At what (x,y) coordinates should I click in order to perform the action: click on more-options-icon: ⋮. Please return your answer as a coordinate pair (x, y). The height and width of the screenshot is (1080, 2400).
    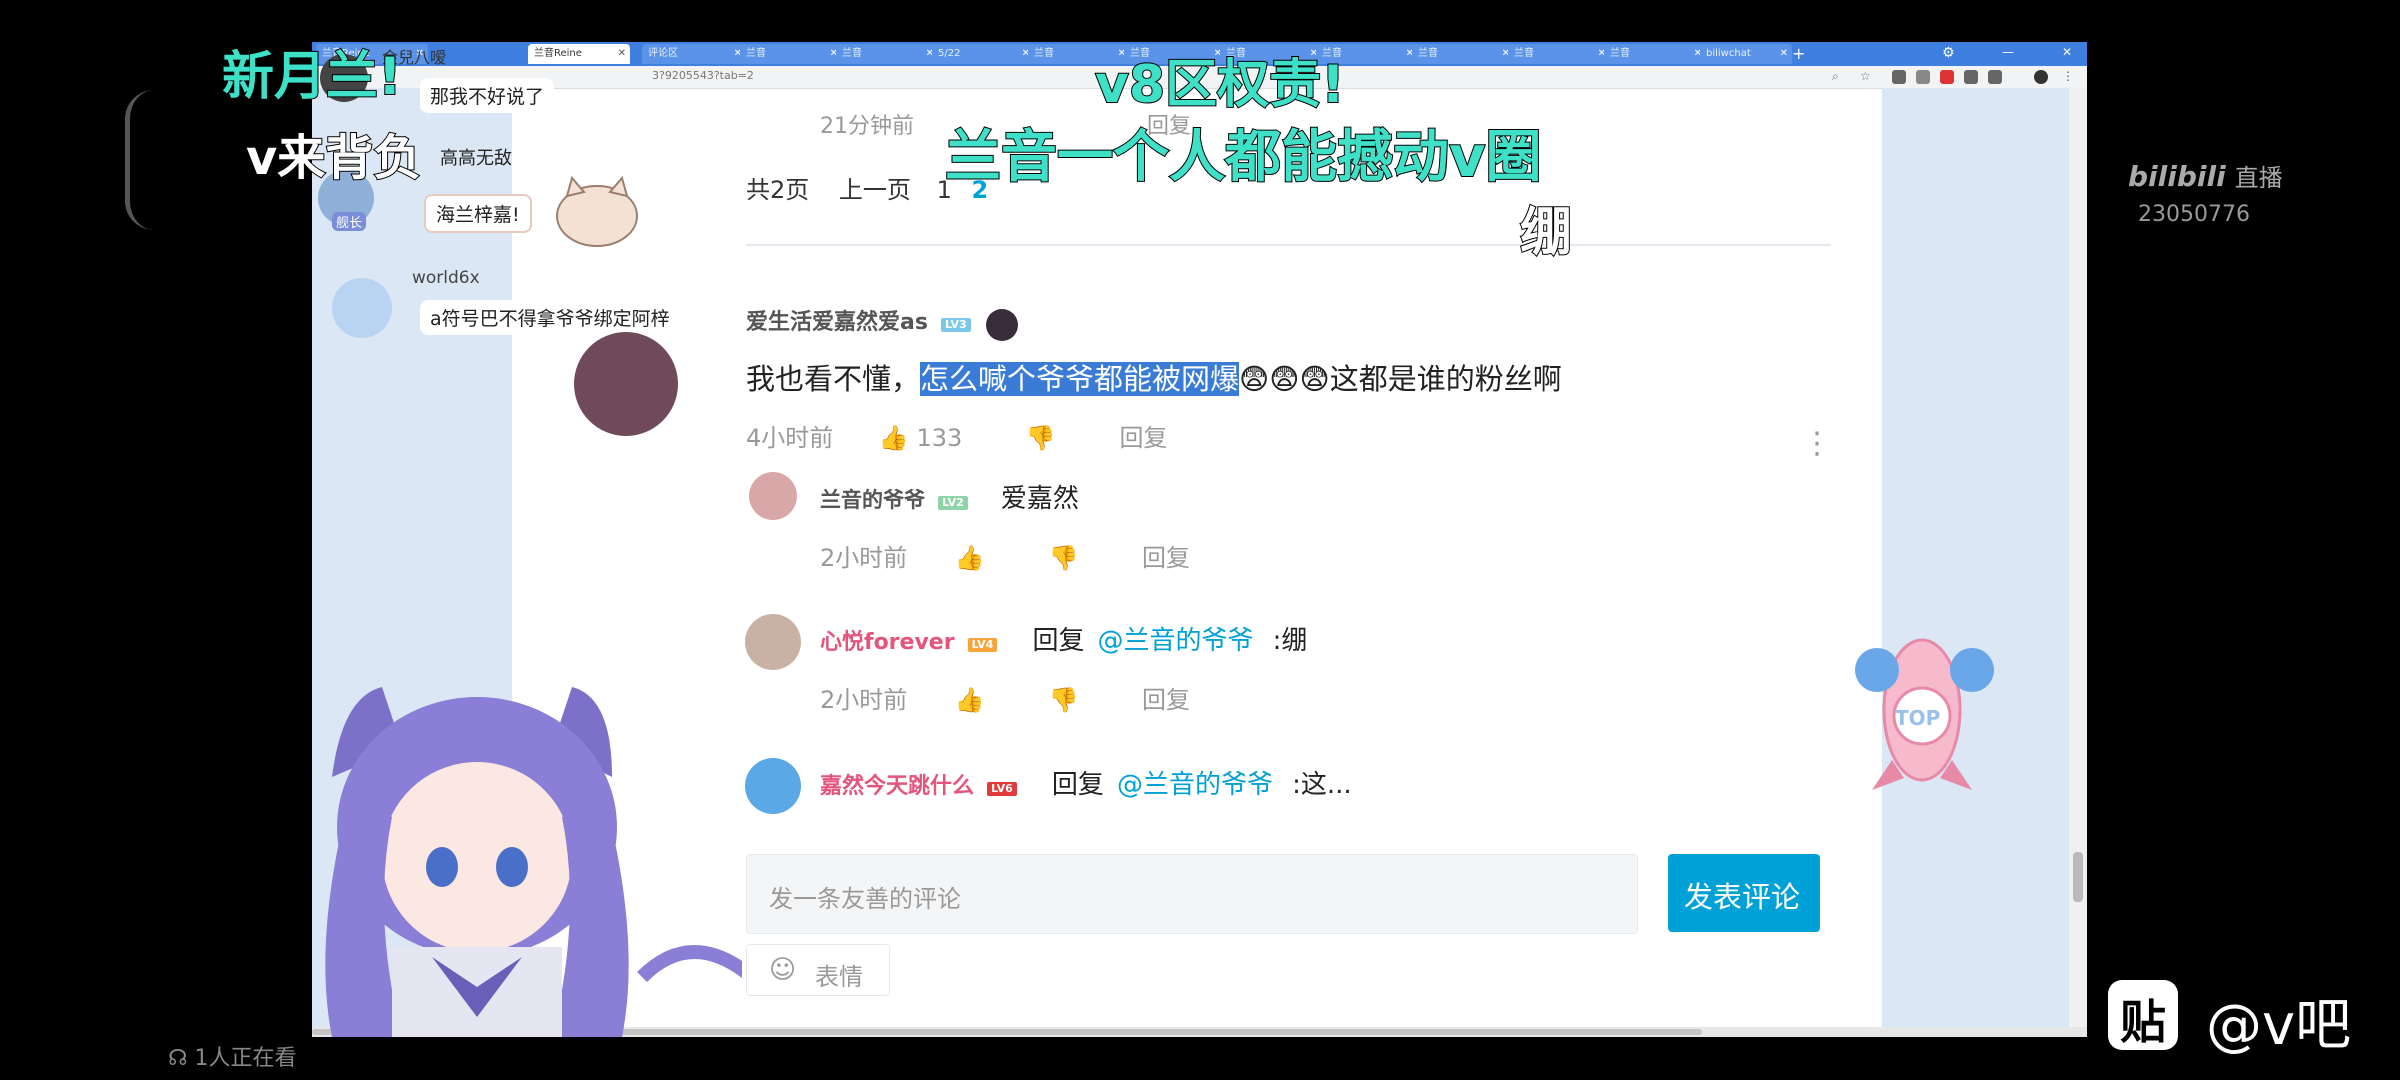
    Looking at the image, I should click on (1817, 443).